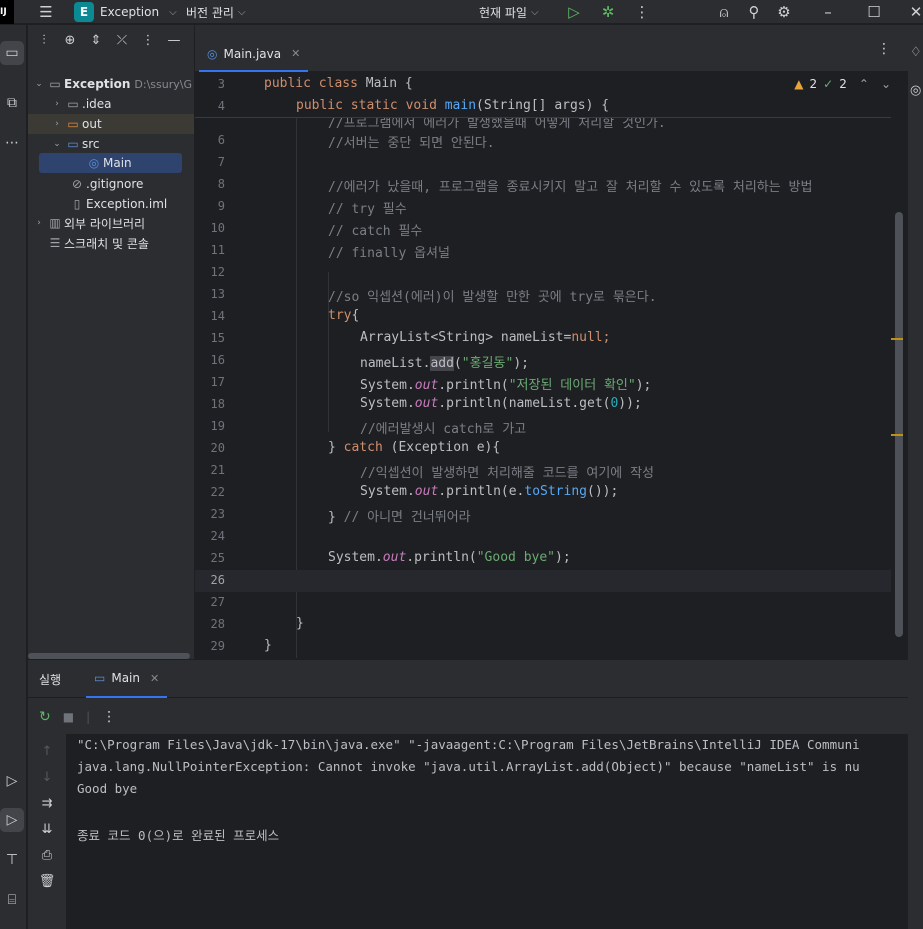 The width and height of the screenshot is (923, 929). Describe the element at coordinates (12, 900) in the screenshot. I see `terminal-icon: ⌸` at that location.